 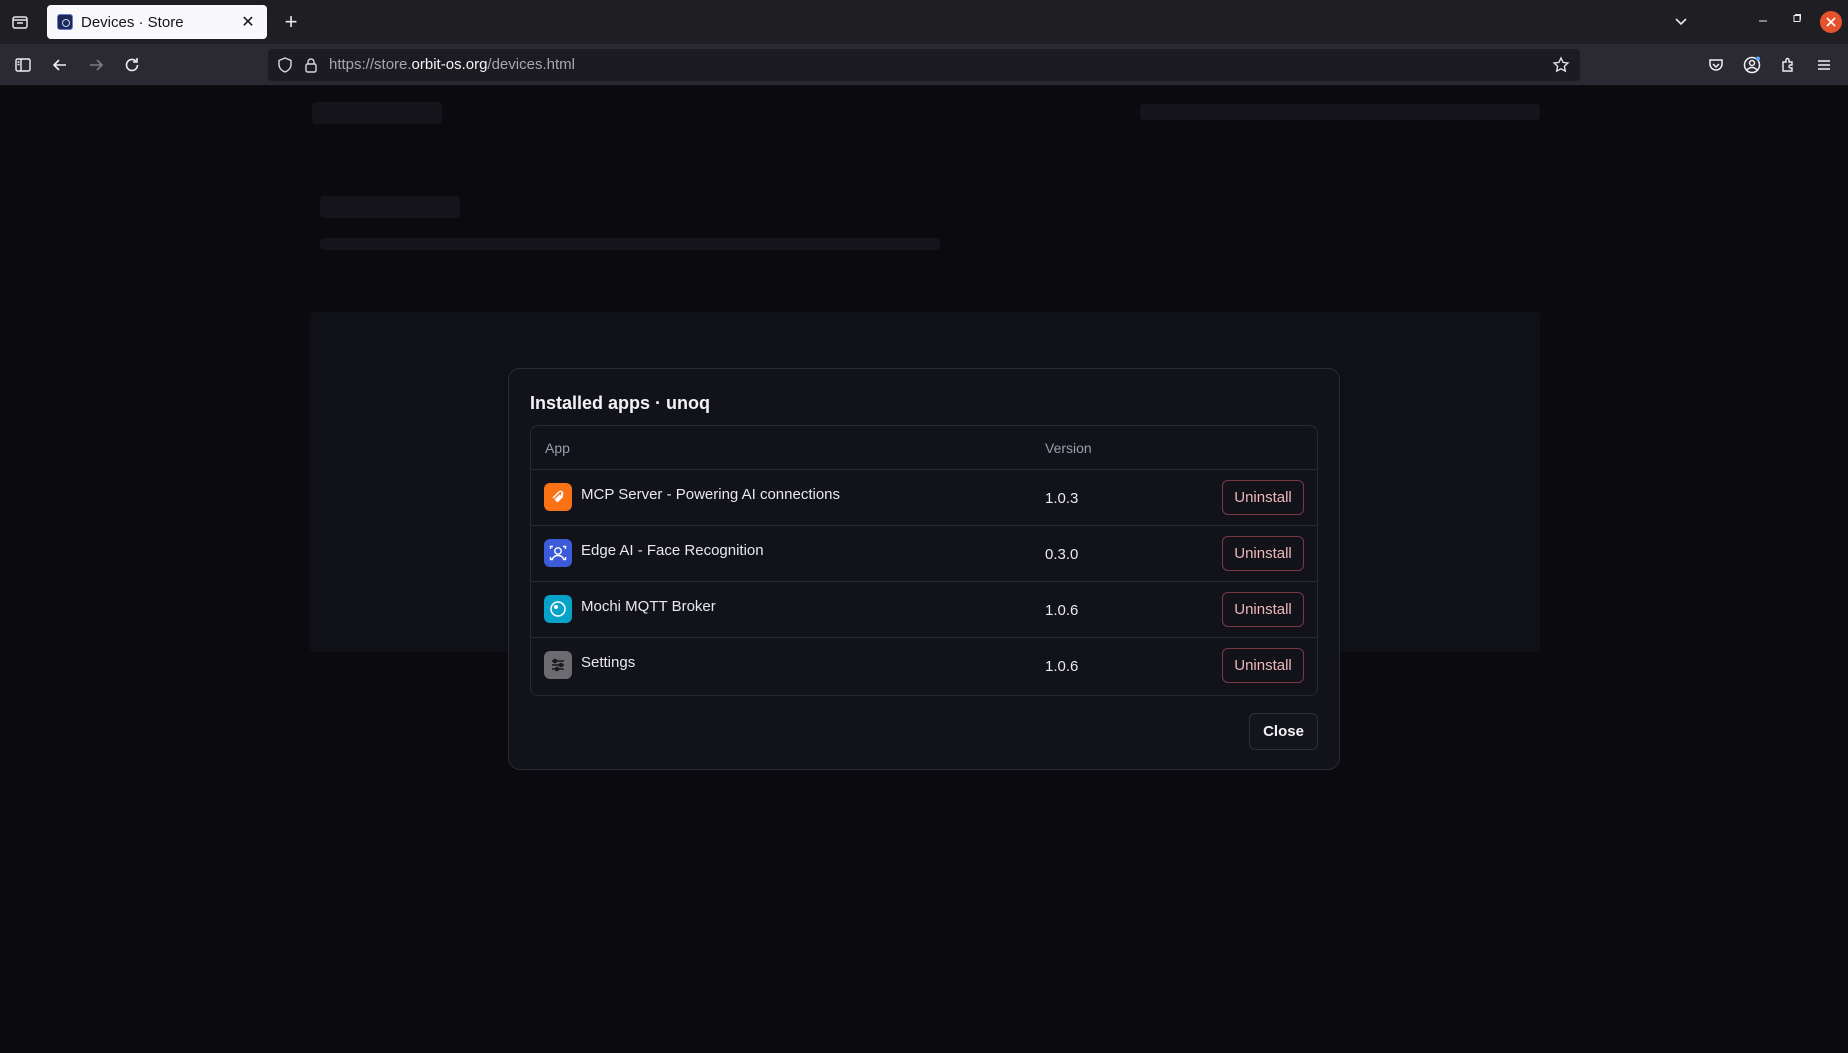 I want to click on url-text: https://store.orbit-os.org/devices.html, so click(x=452, y=64).